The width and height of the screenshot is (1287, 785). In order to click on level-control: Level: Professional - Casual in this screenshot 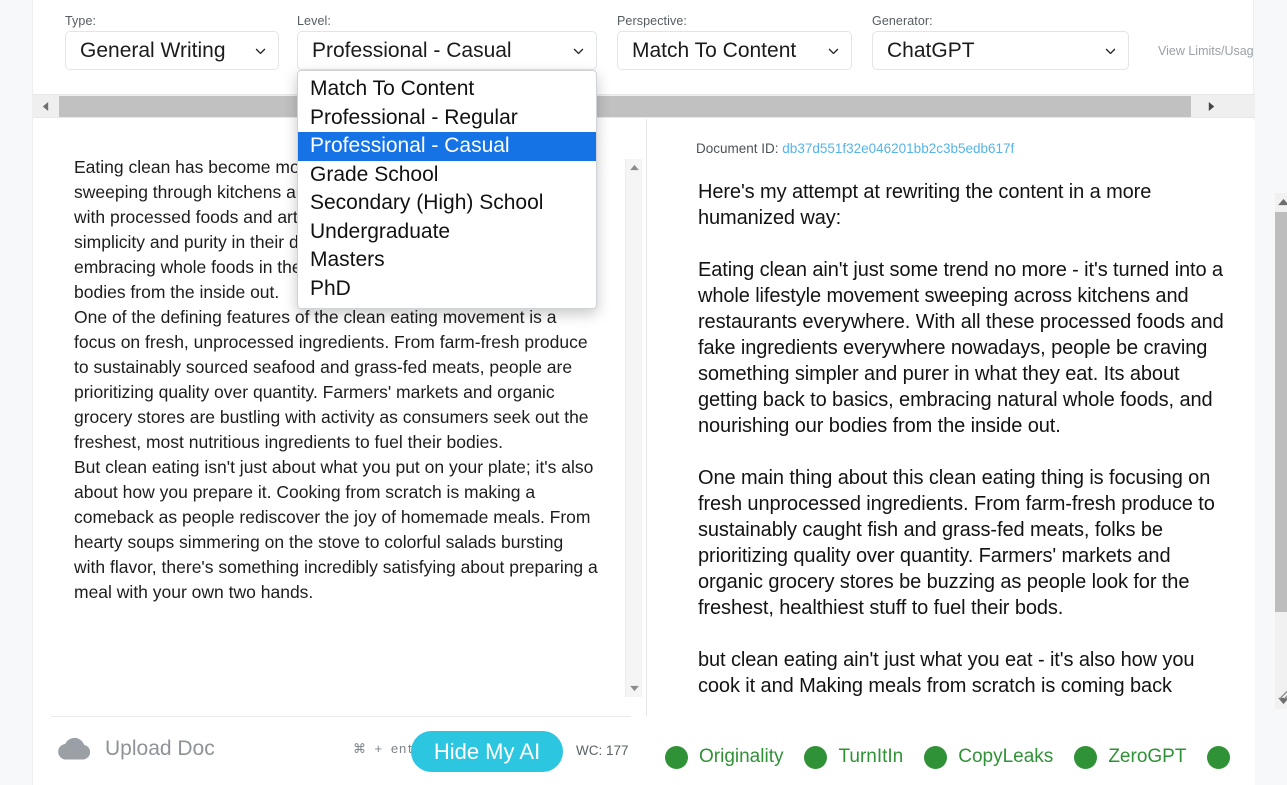, I will do `click(447, 42)`.